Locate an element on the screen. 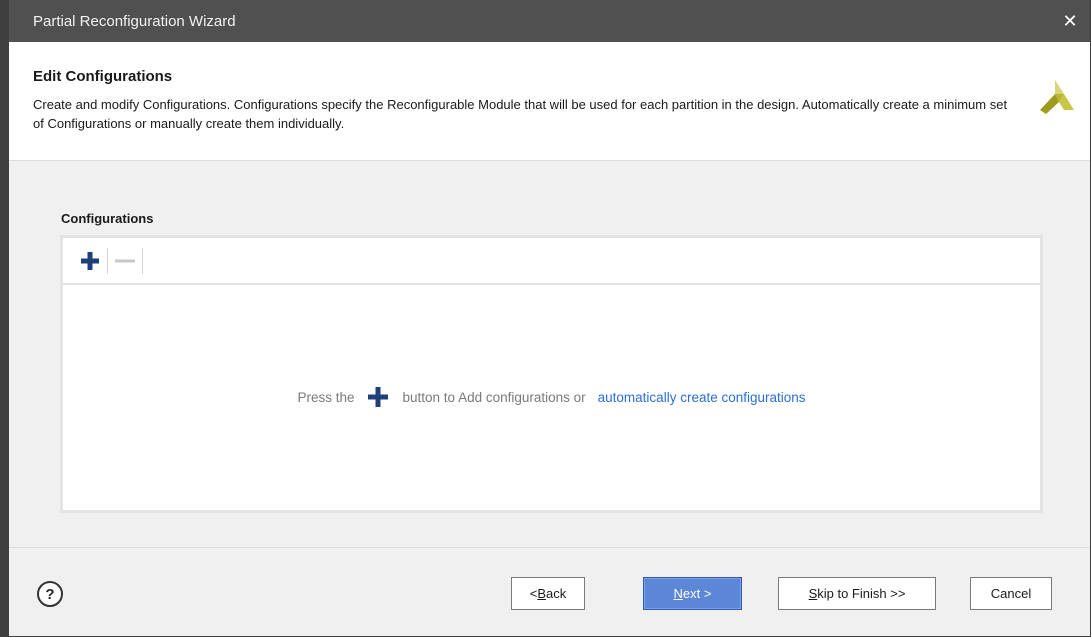  toolbar-separator is located at coordinates (142, 260).